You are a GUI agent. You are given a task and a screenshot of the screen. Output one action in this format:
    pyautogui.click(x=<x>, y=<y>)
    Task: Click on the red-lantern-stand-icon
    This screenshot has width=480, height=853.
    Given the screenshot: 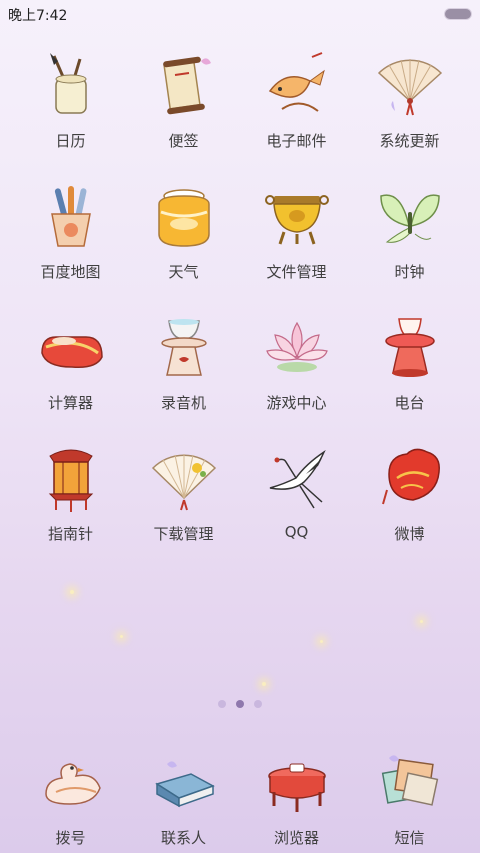 What is the action you would take?
    pyautogui.click(x=410, y=348)
    